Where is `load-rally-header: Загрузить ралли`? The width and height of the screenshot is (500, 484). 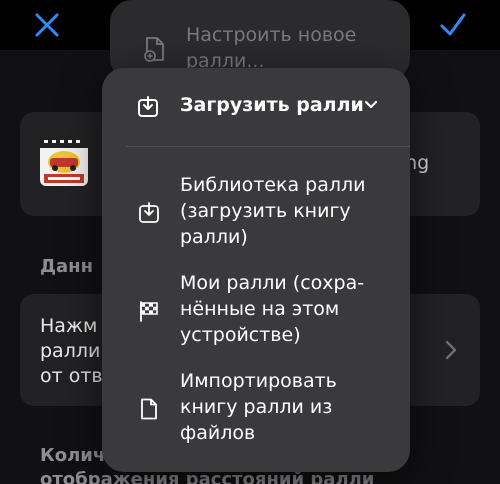
load-rally-header: Загрузить ралли is located at coordinates (256, 107).